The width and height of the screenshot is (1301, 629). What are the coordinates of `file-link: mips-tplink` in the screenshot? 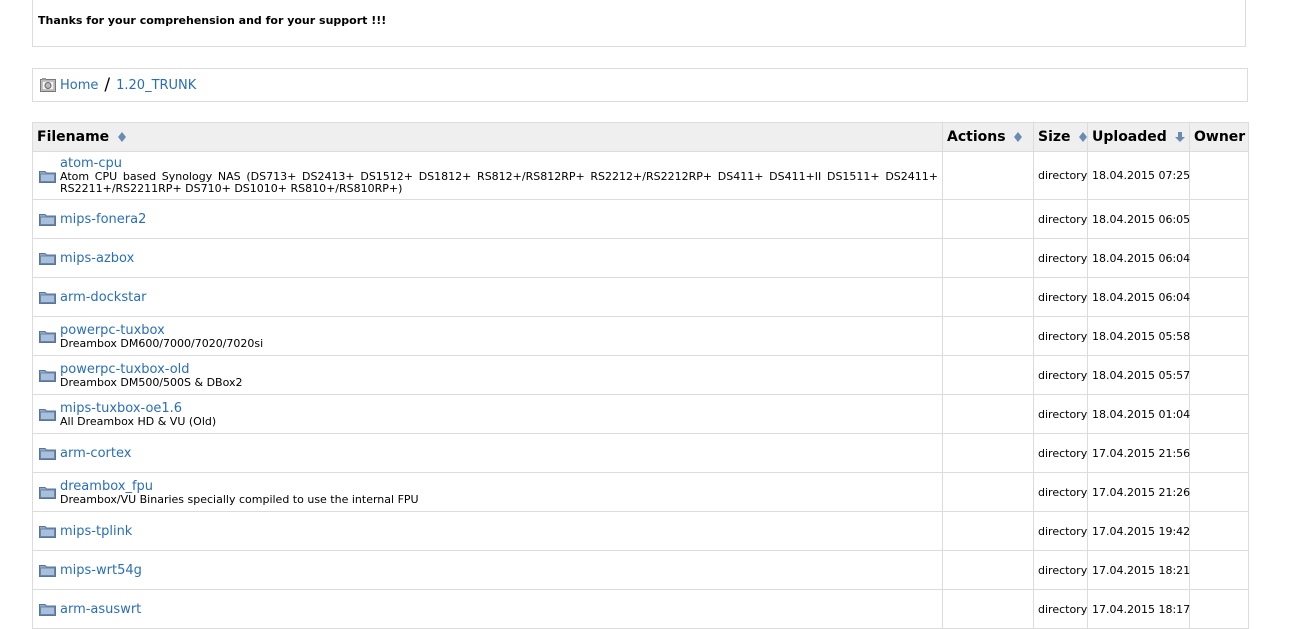 It's located at (499, 531).